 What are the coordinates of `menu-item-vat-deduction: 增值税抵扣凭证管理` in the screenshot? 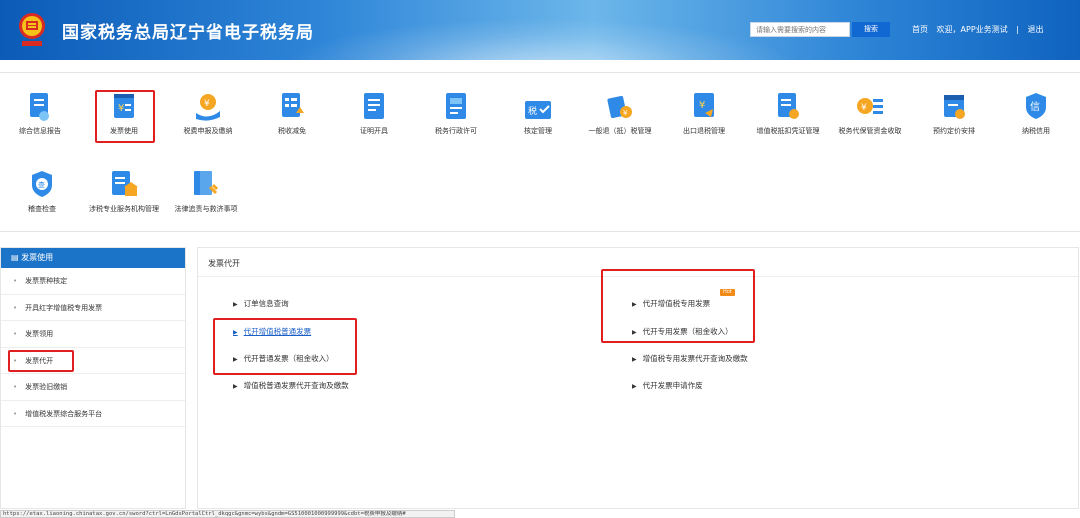 It's located at (788, 113).